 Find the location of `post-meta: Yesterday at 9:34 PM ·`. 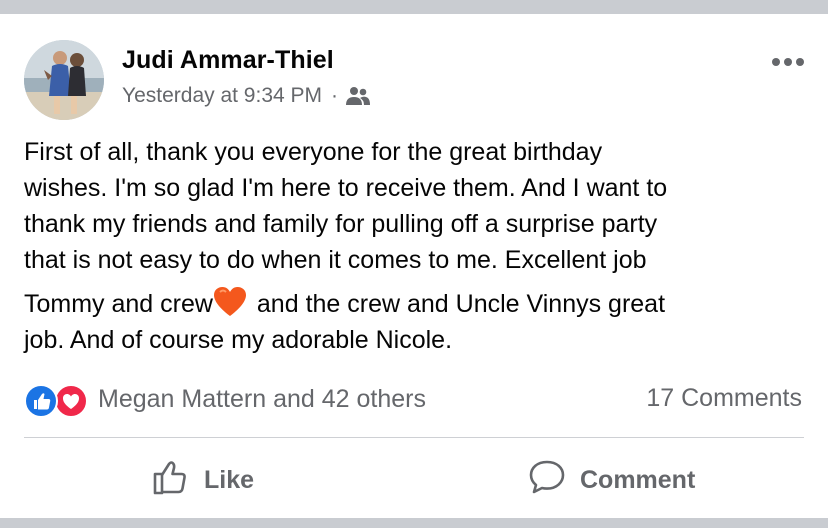

post-meta: Yesterday at 9:34 PM · is located at coordinates (246, 96).